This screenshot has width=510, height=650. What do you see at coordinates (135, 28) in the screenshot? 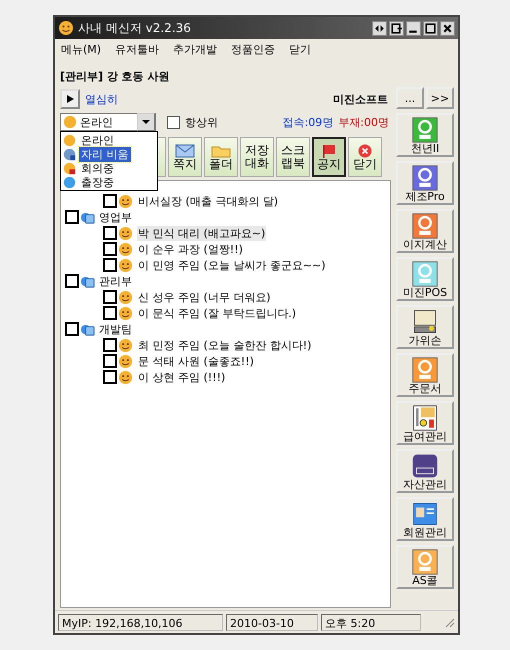
I see `window-title: 사내 메신저 v2.2.36` at bounding box center [135, 28].